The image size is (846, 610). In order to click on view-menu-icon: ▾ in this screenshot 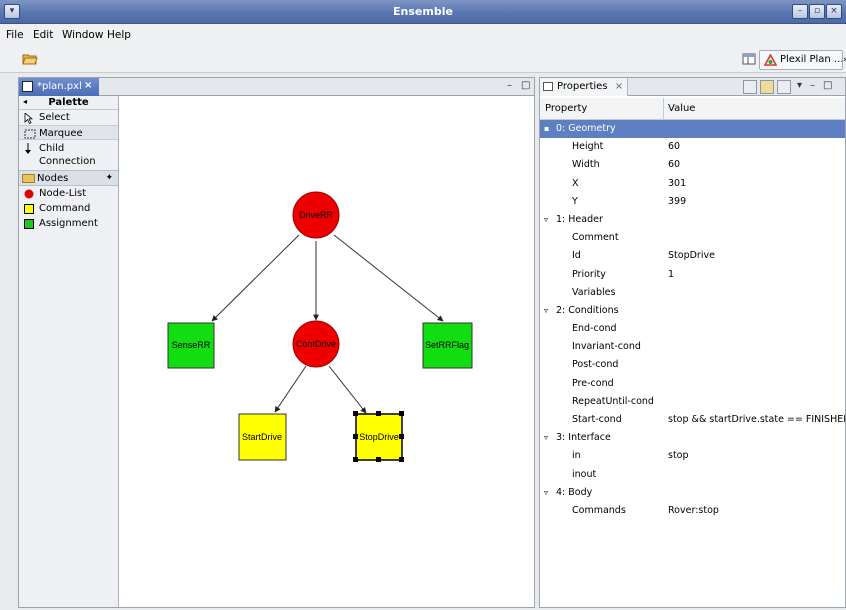, I will do `click(799, 85)`.